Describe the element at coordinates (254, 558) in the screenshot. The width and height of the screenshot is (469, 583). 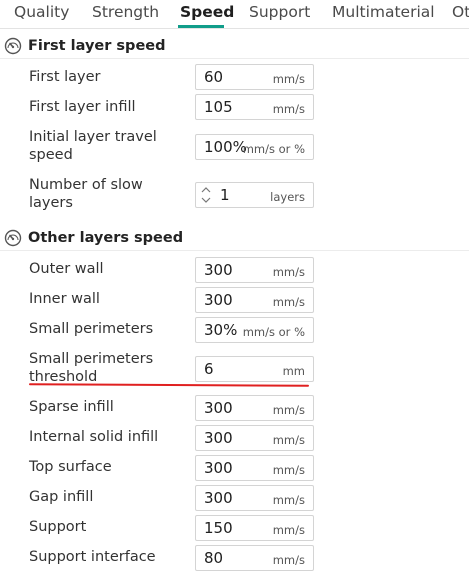
I see `support-interface-speed-input: 80 mm/s` at that location.